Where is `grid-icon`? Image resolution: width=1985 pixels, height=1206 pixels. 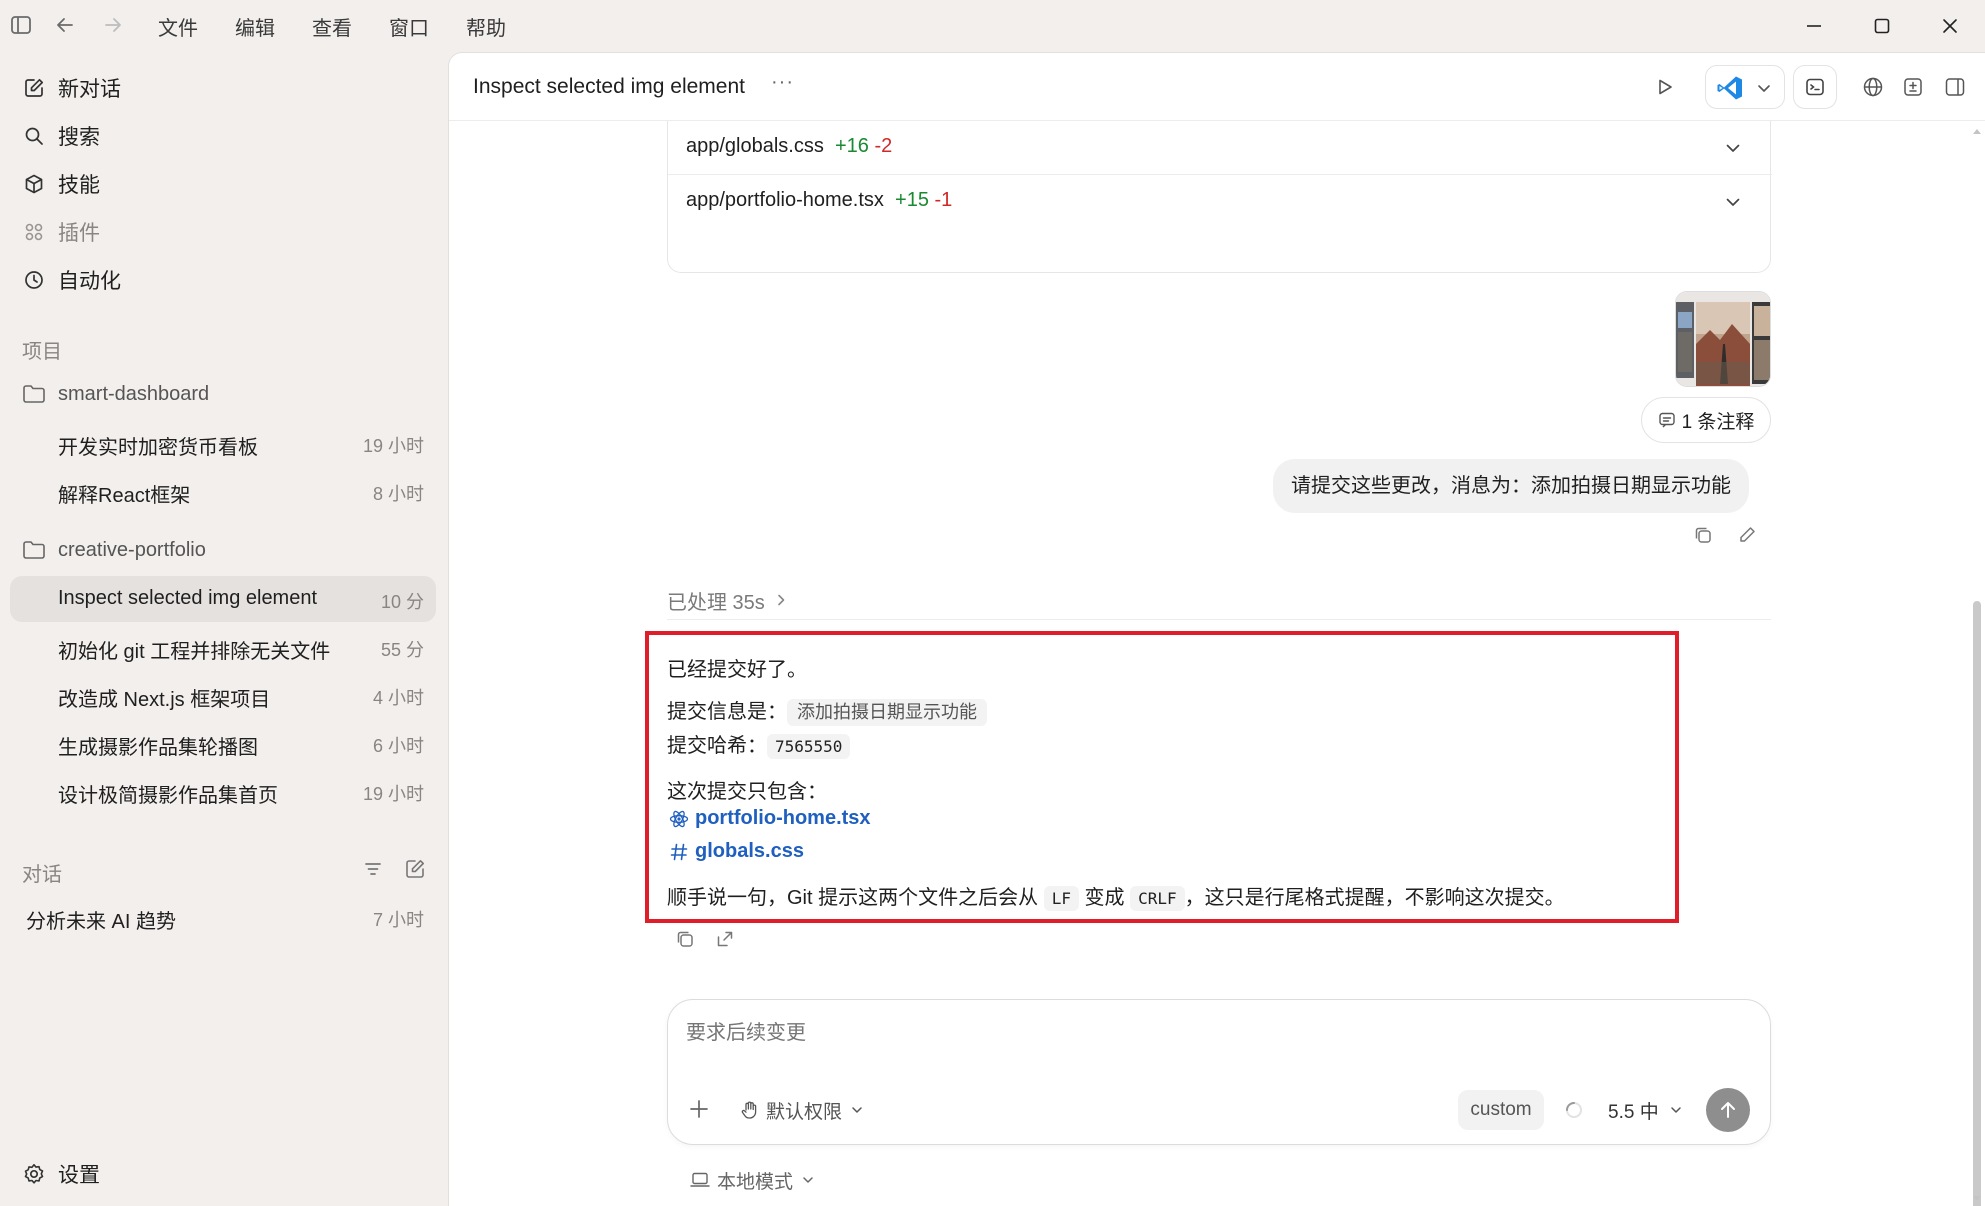
grid-icon is located at coordinates (34, 232).